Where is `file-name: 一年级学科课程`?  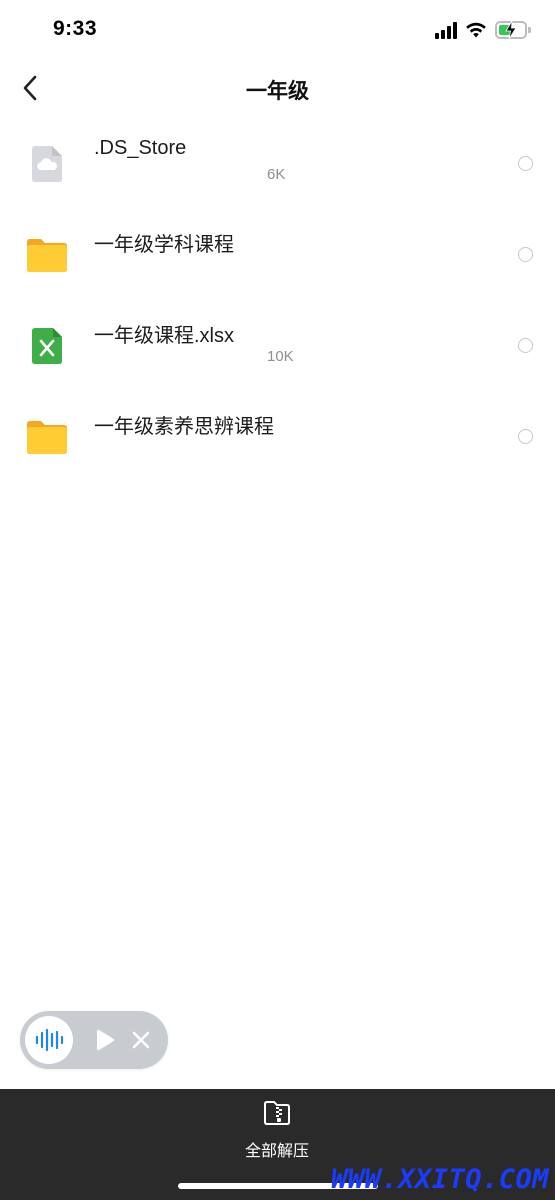 file-name: 一年级学科课程 is located at coordinates (164, 245).